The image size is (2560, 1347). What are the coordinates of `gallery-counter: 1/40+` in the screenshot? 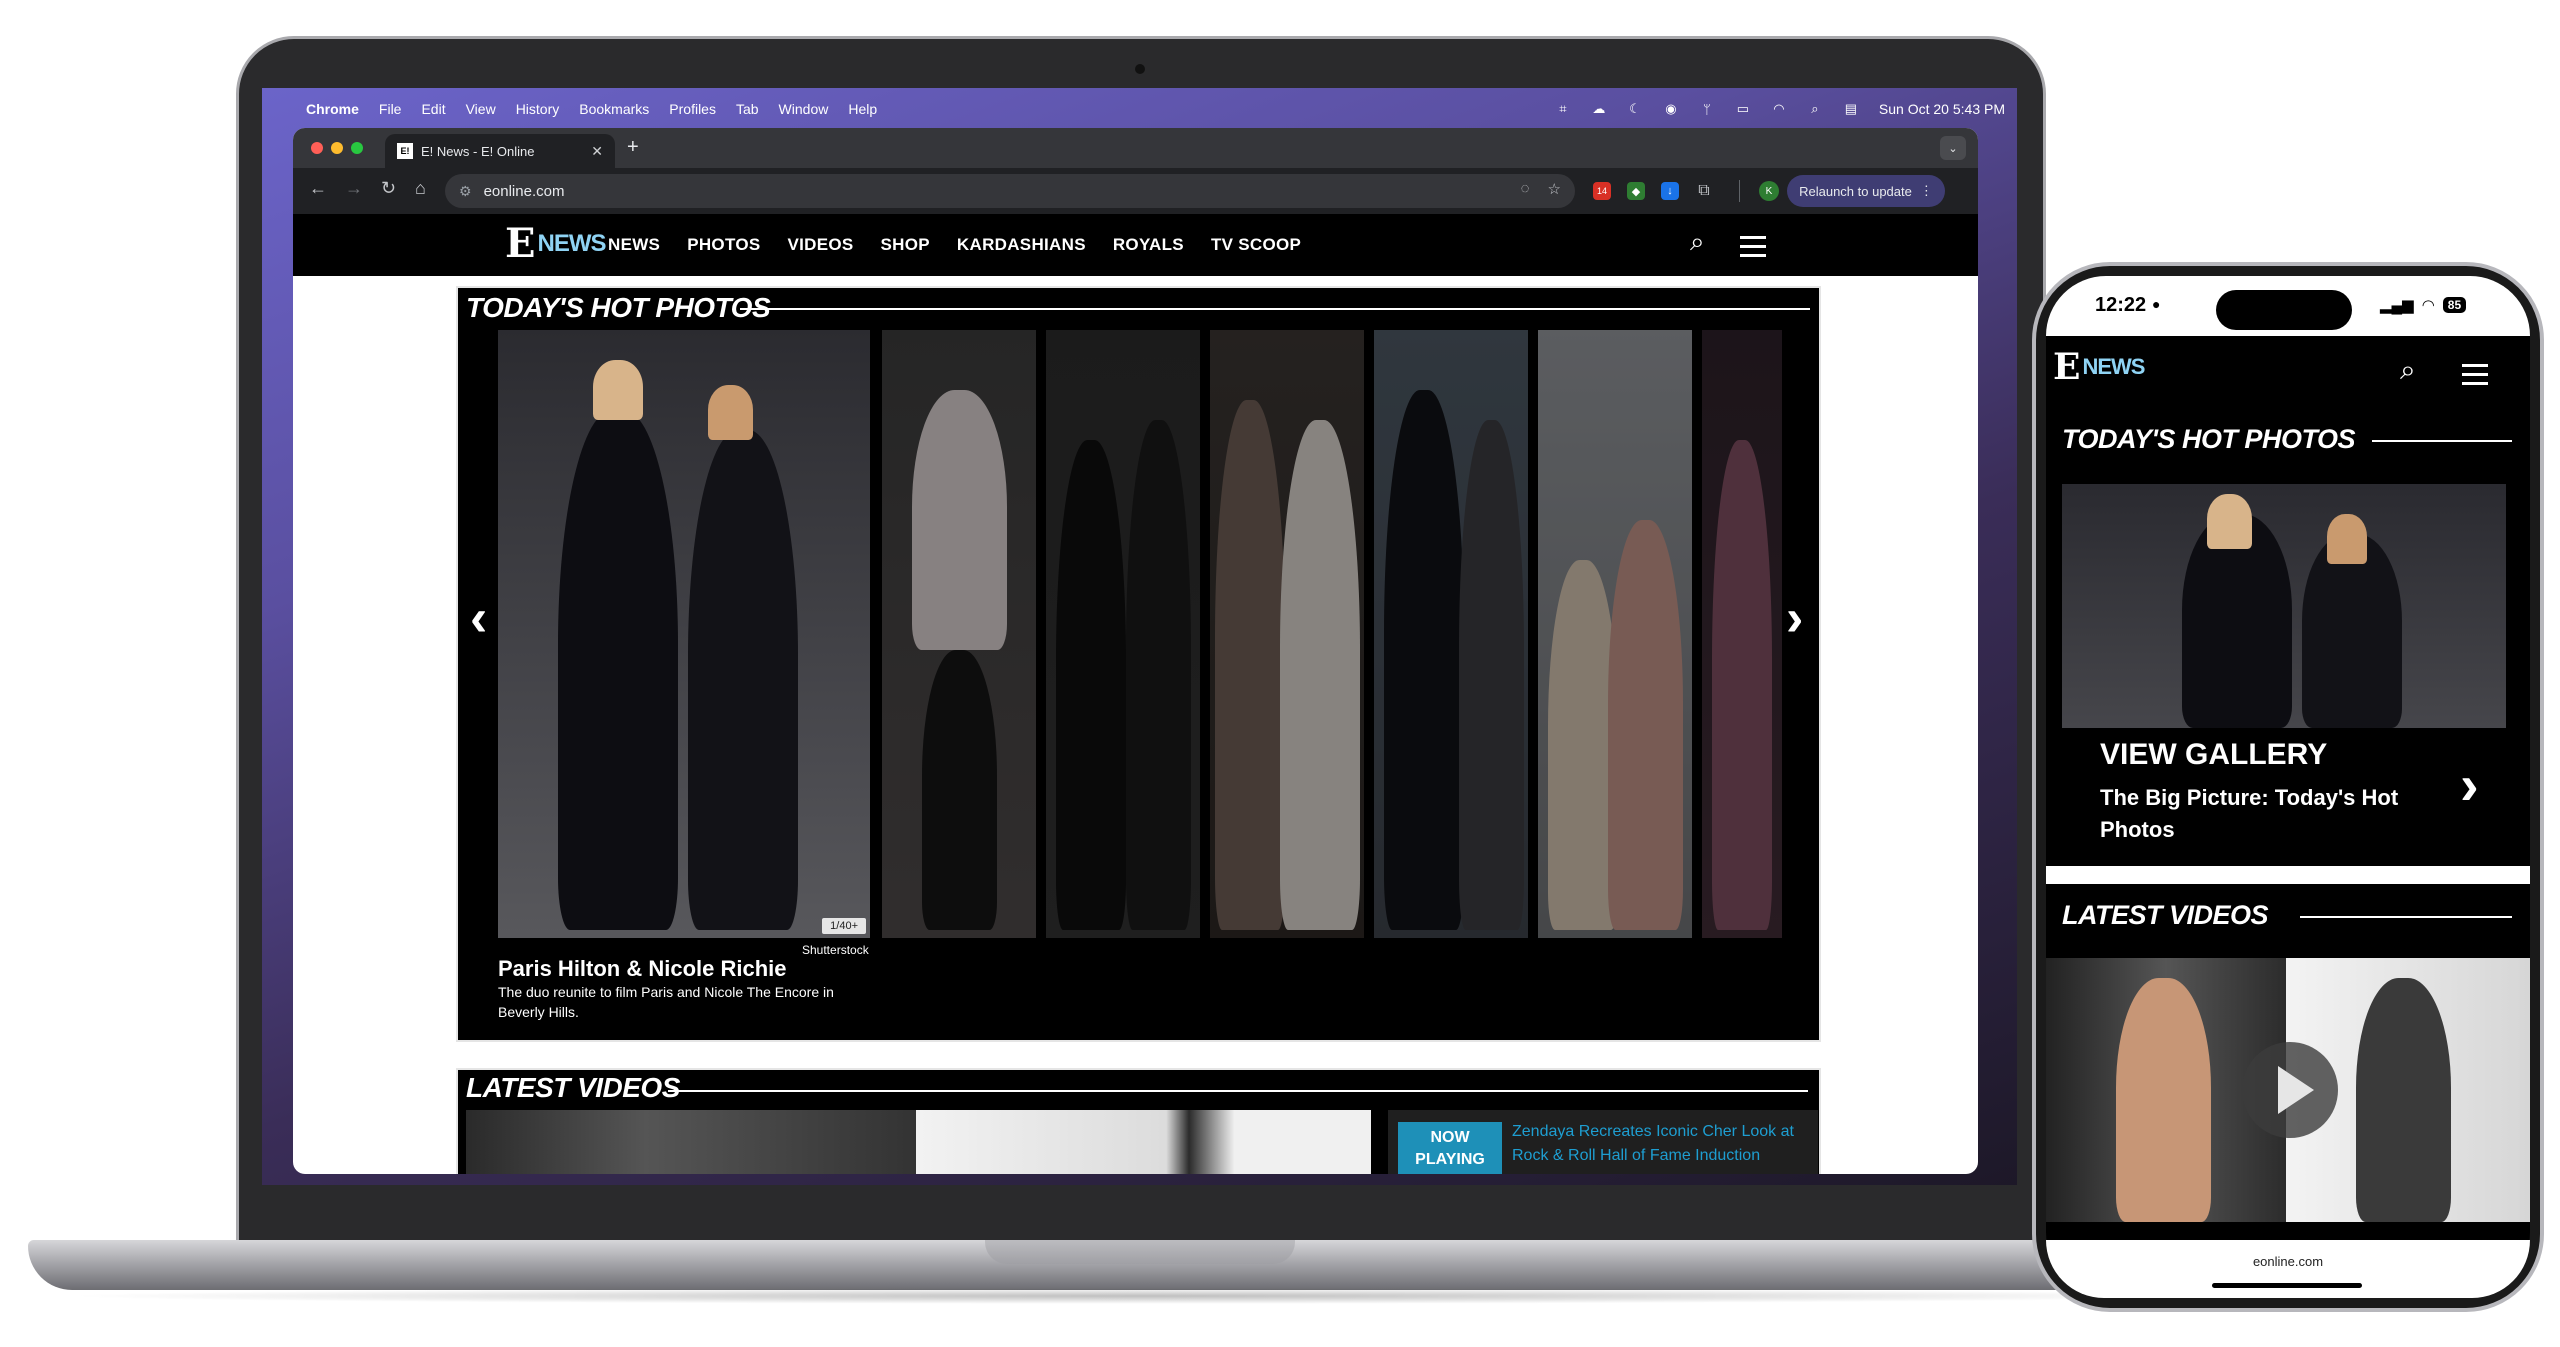 It's located at (844, 926).